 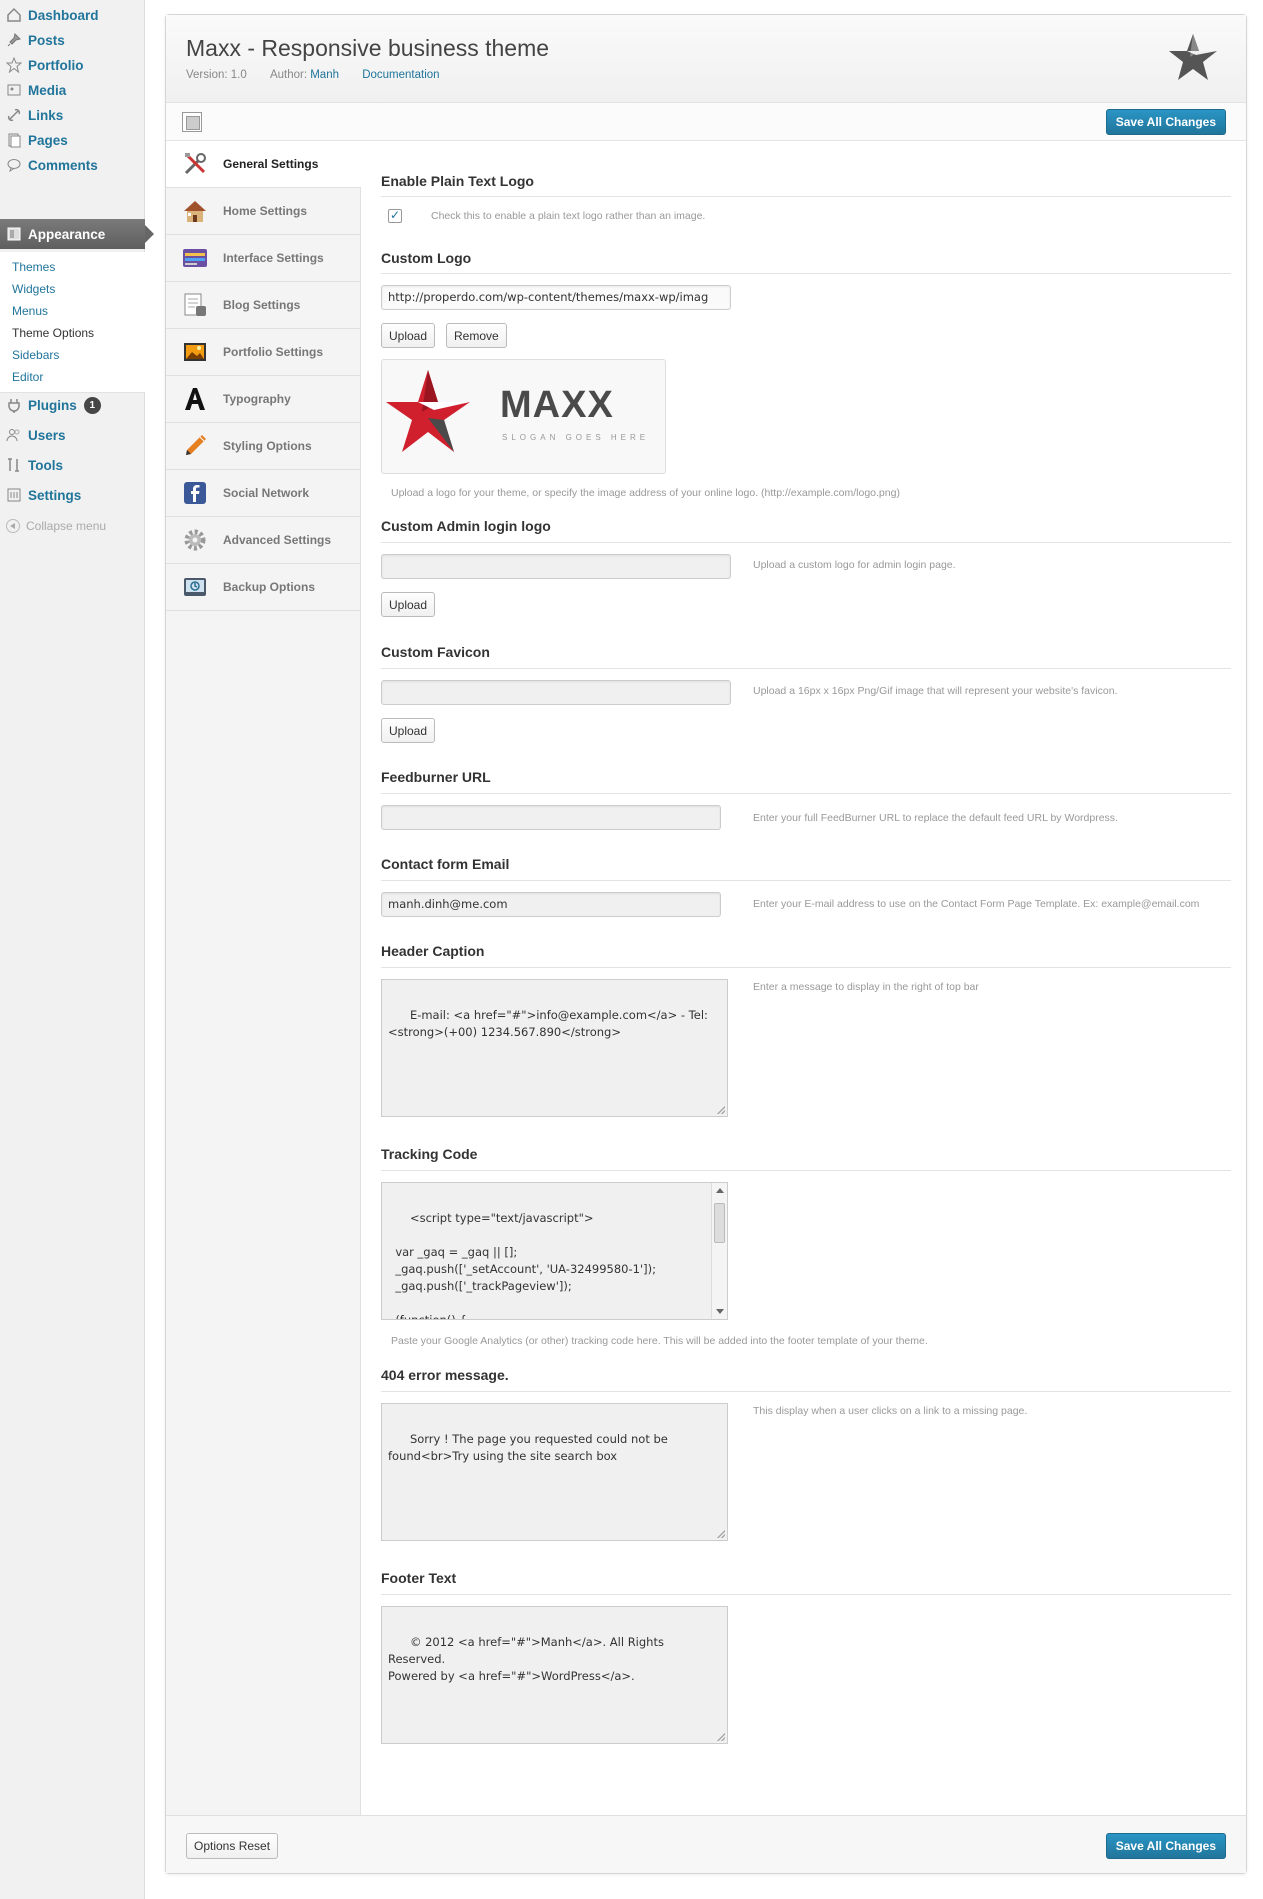 What do you see at coordinates (408, 335) in the screenshot?
I see `upload-logo-button: Upload` at bounding box center [408, 335].